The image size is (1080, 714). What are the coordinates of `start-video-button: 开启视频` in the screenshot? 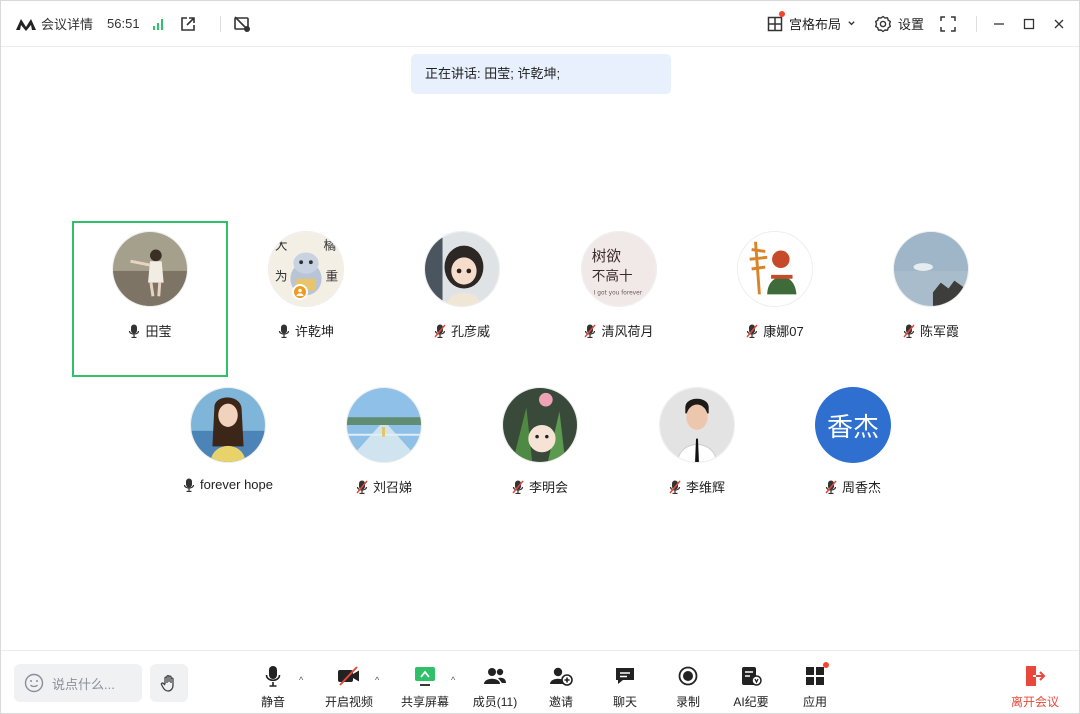 It's located at (349, 687).